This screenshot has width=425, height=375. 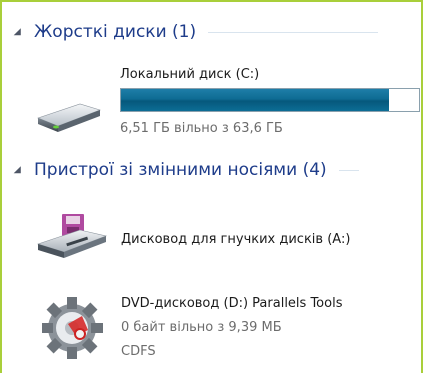 What do you see at coordinates (190, 74) in the screenshot?
I see `drive-label: Локальний диск (C:)` at bounding box center [190, 74].